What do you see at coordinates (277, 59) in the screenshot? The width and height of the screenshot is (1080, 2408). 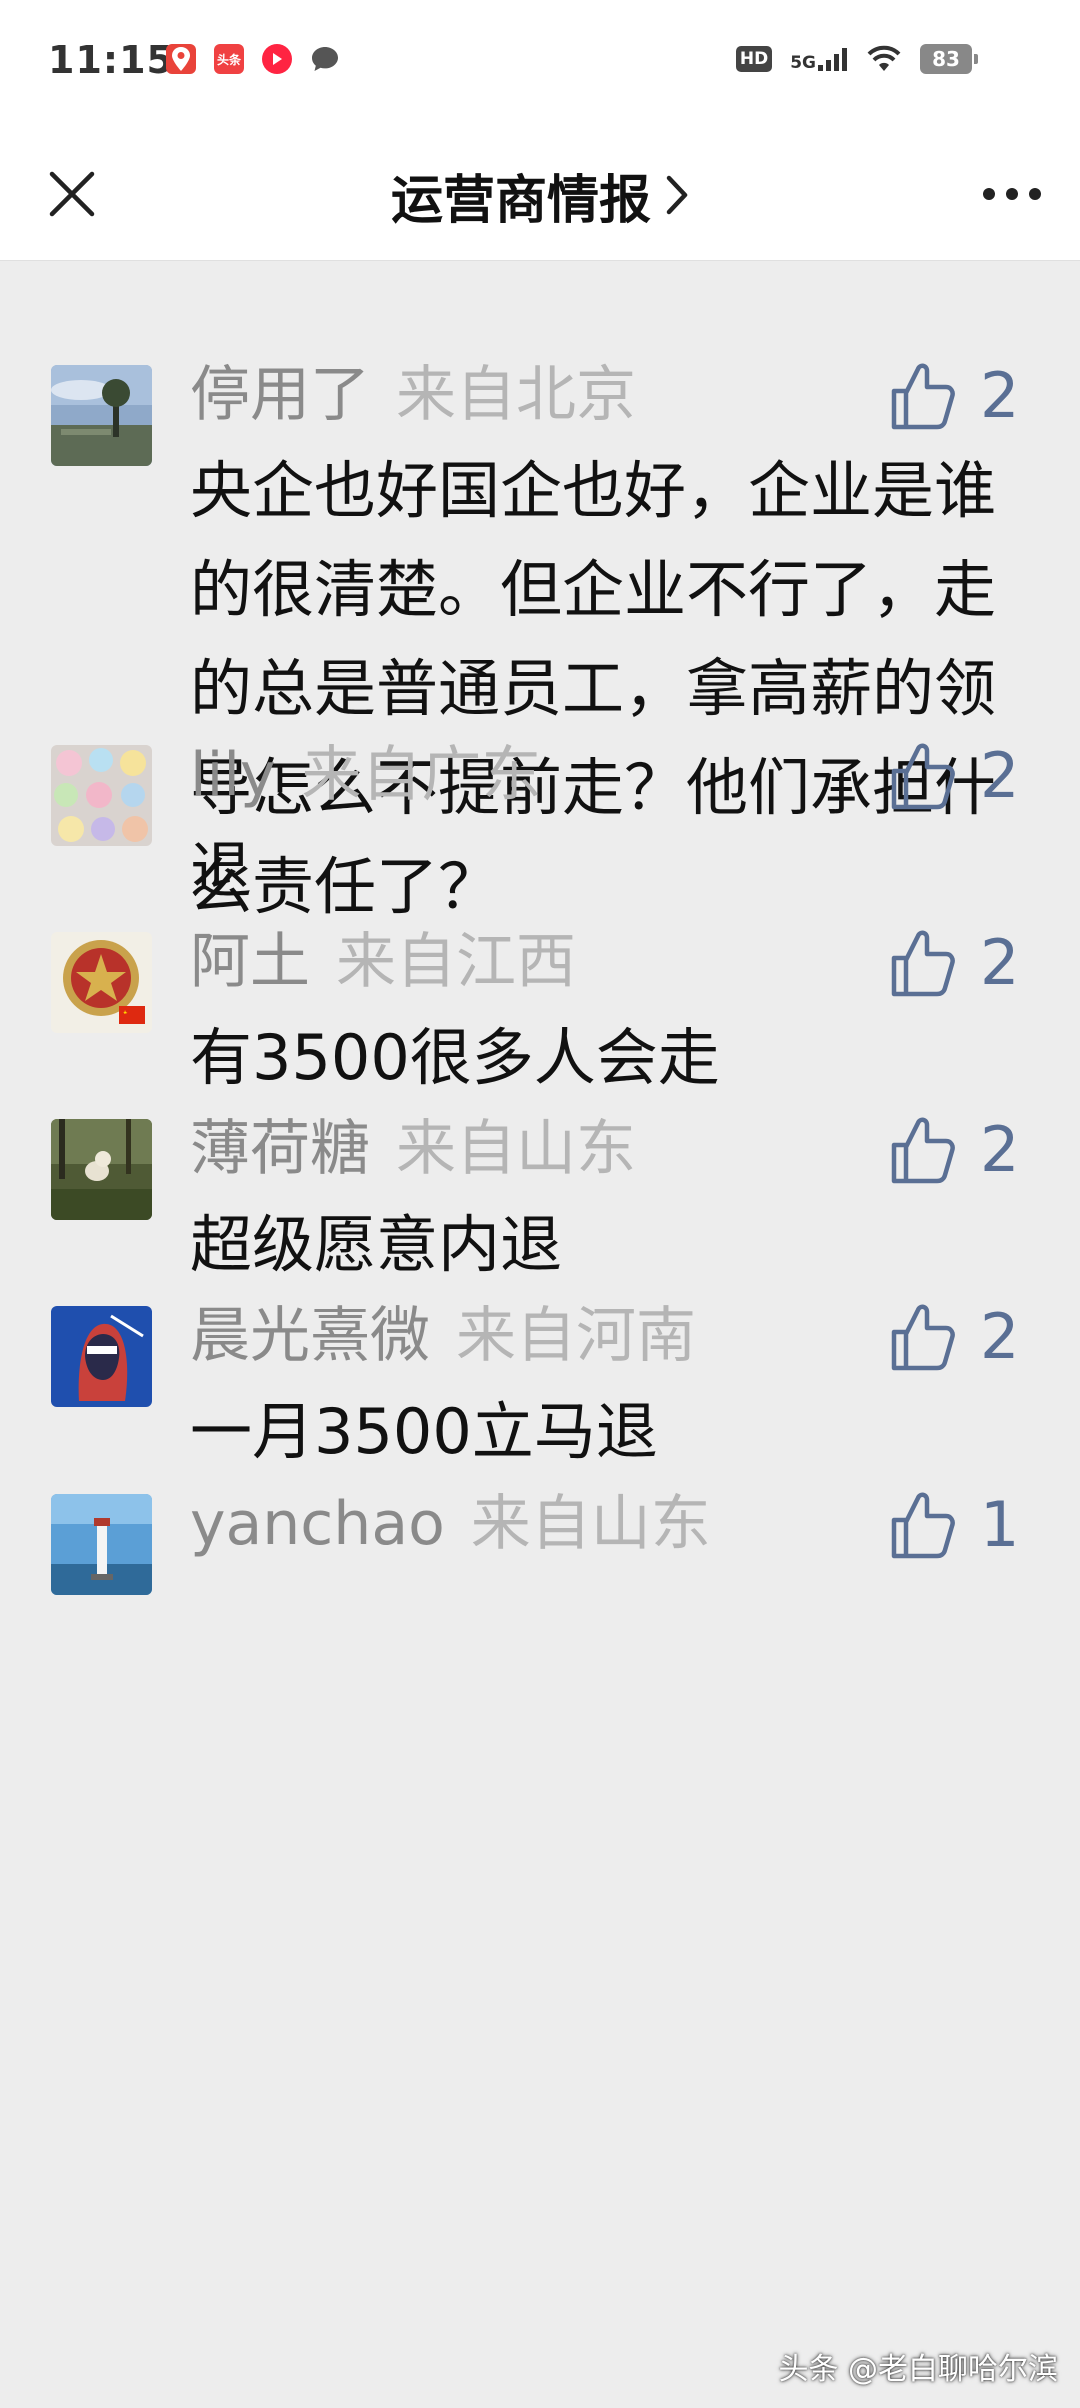 I see `video-app-icon` at bounding box center [277, 59].